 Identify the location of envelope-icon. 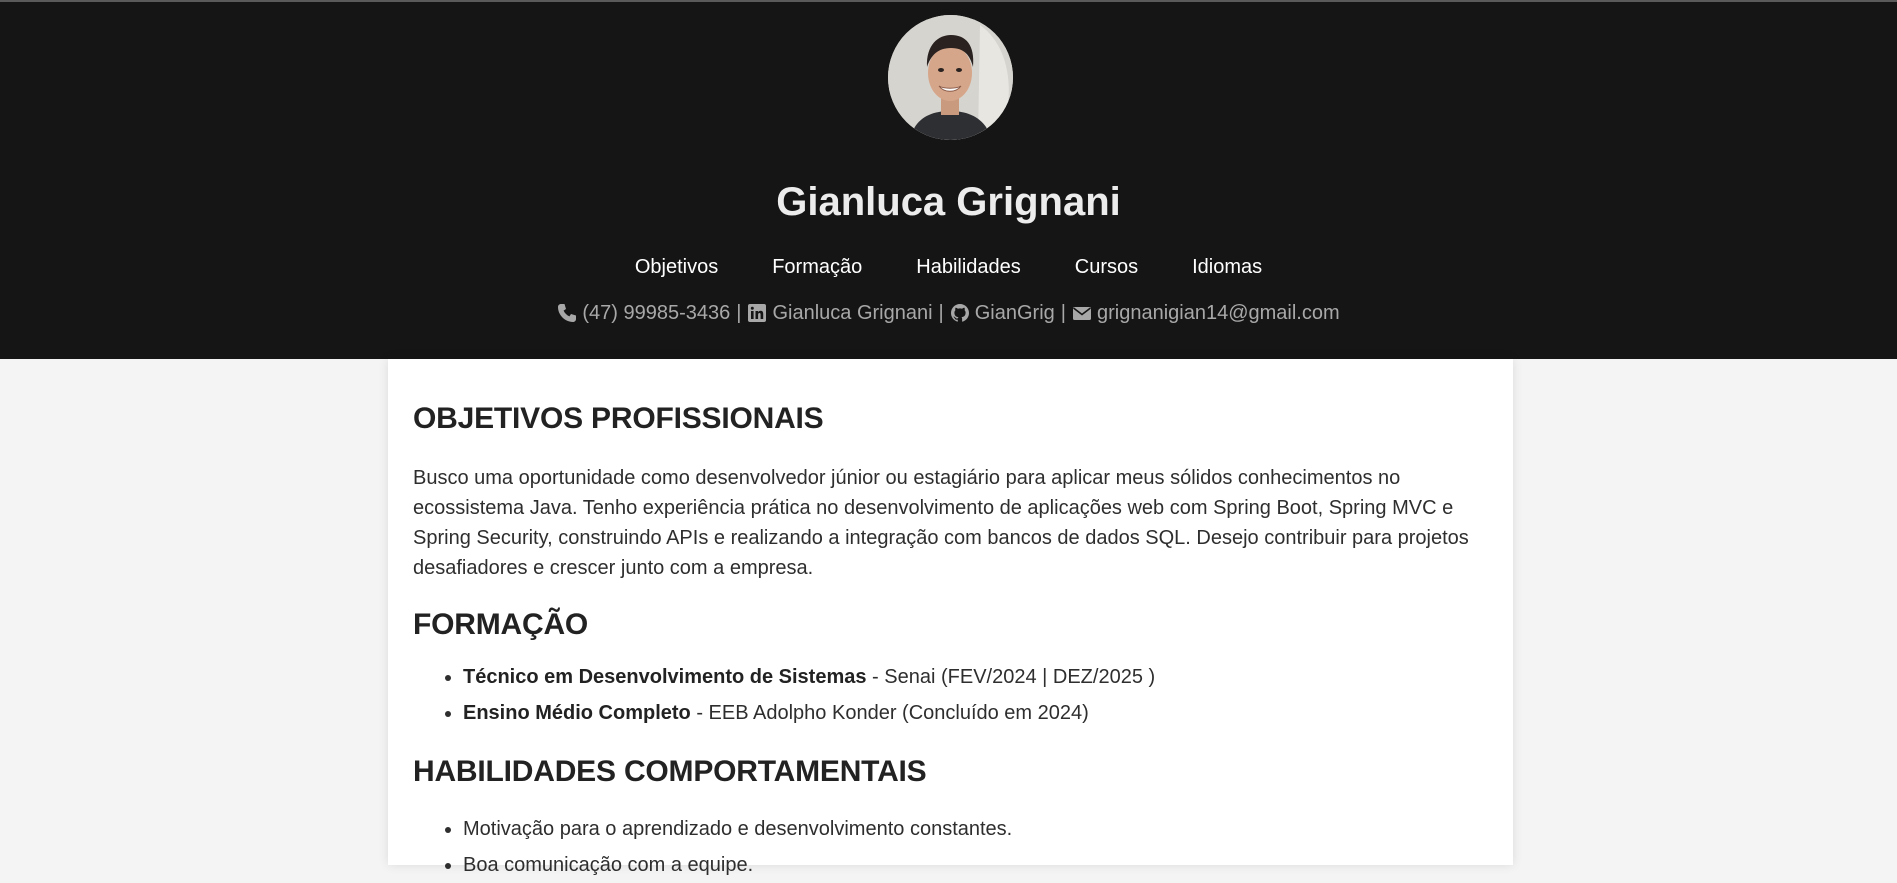
(1081, 313).